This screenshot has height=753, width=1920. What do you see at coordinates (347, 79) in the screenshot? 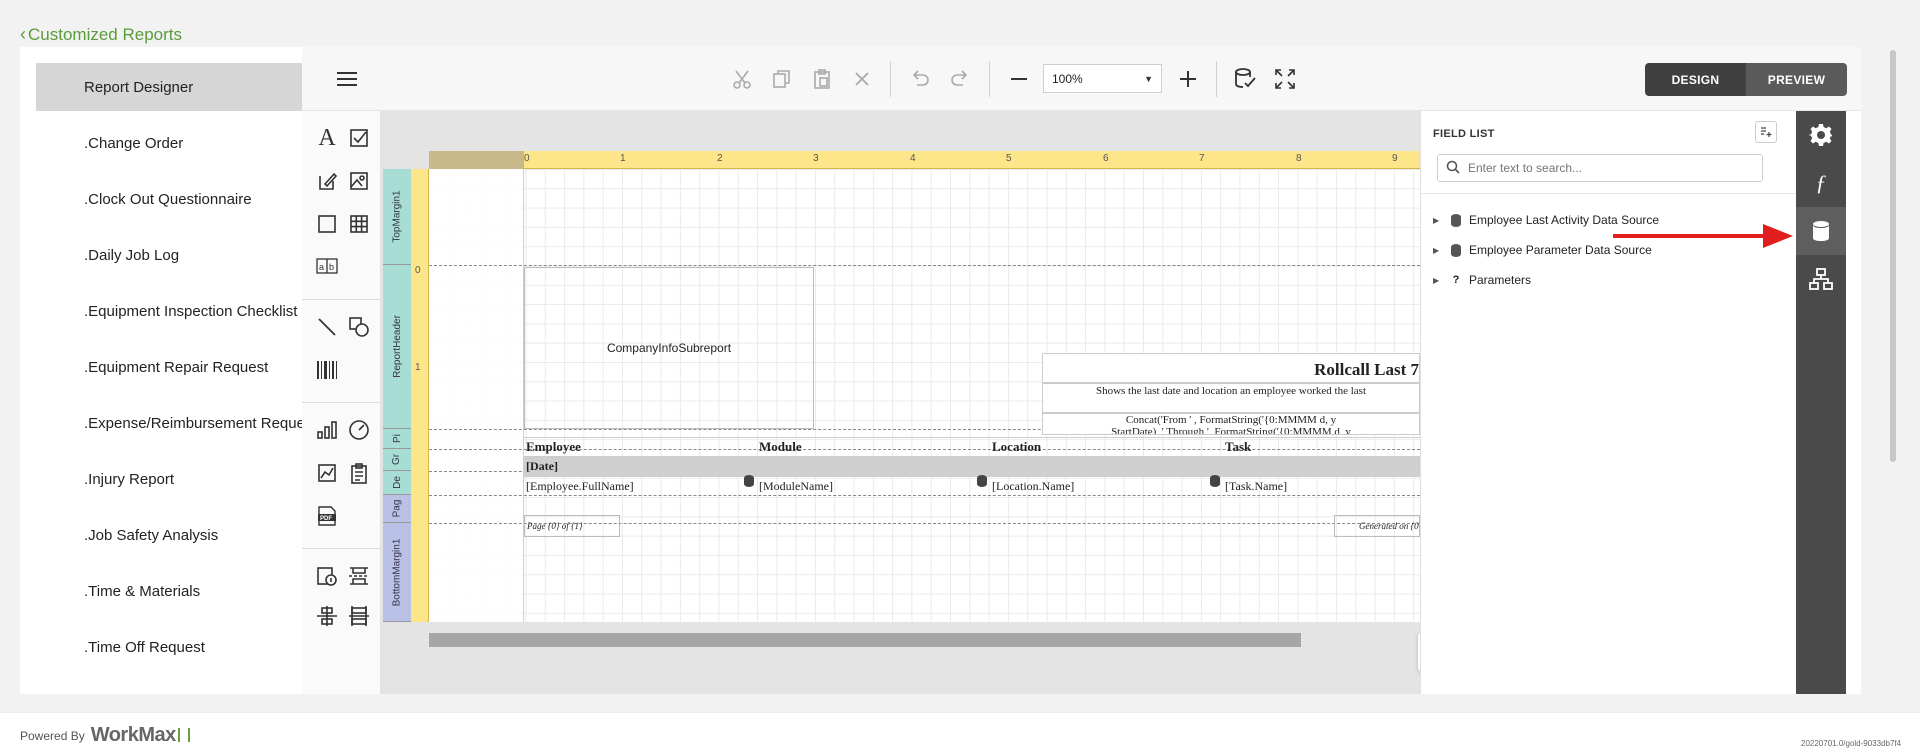
I see `hamburger-menu-icon` at bounding box center [347, 79].